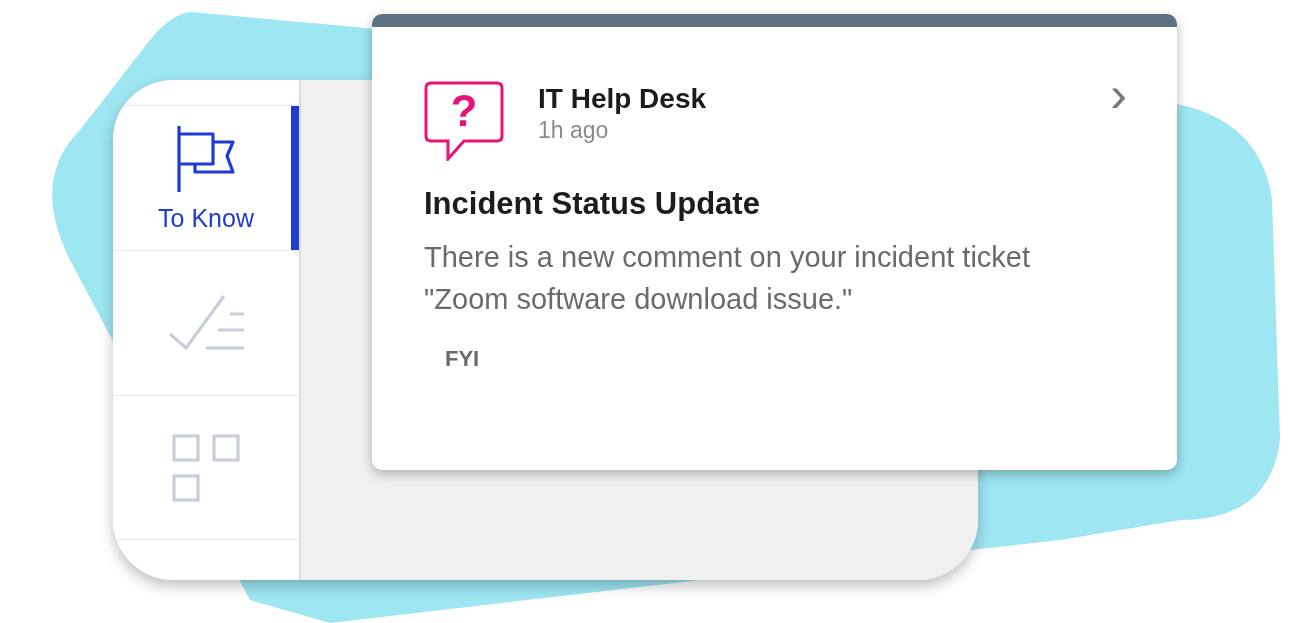 The image size is (1294, 623). I want to click on timestamp: 1h ago, so click(574, 130).